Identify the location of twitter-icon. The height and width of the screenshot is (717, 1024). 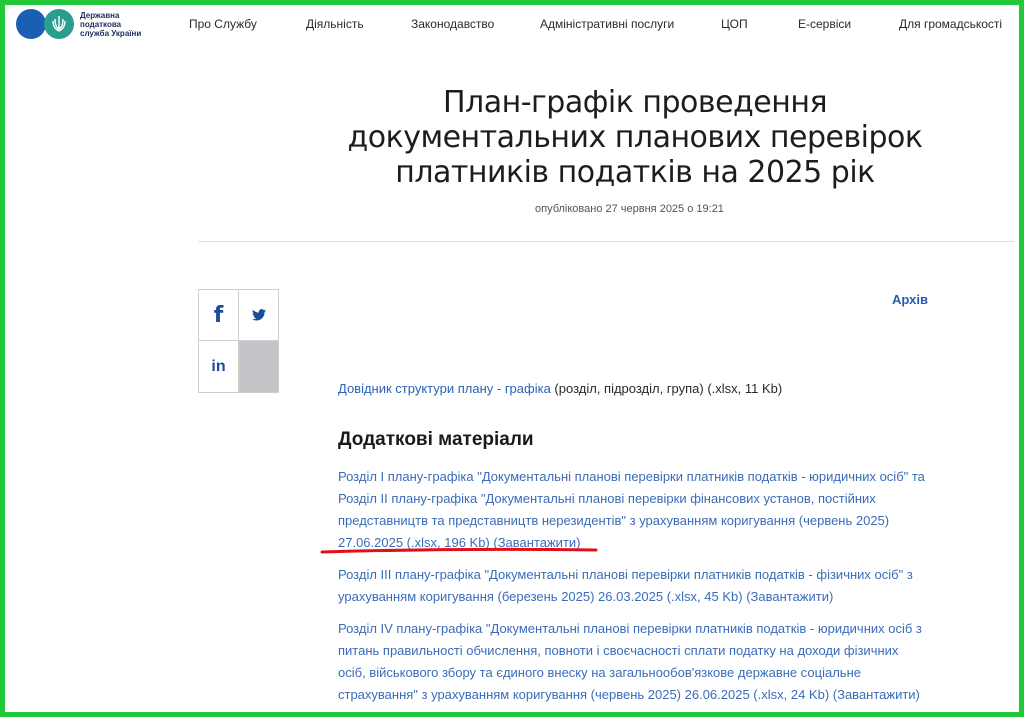
(259, 315).